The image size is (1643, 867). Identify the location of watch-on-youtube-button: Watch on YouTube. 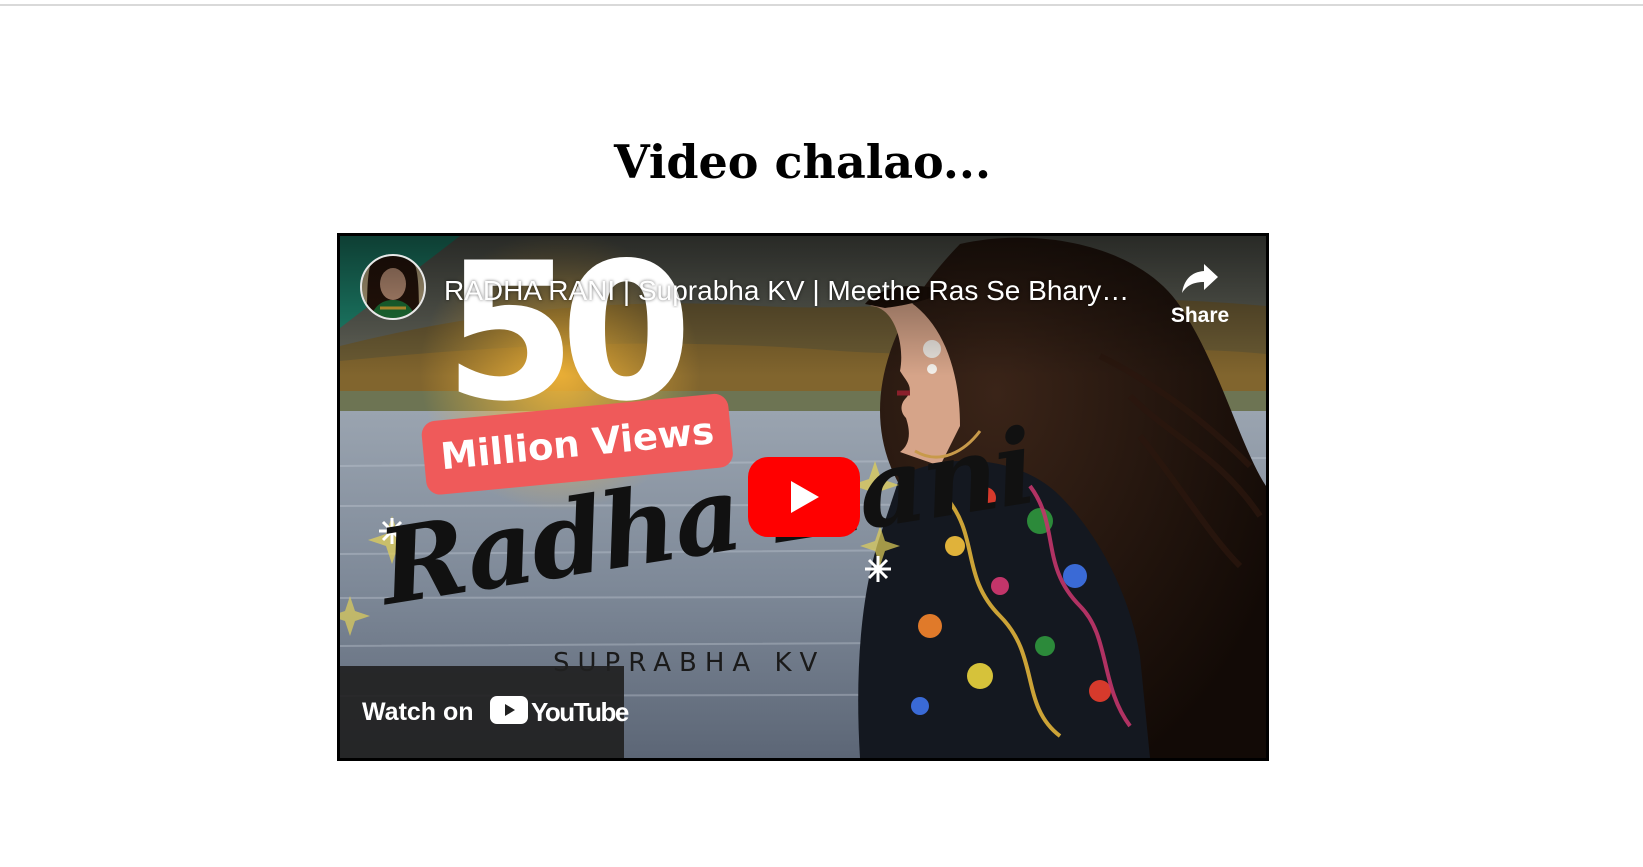
(484, 712).